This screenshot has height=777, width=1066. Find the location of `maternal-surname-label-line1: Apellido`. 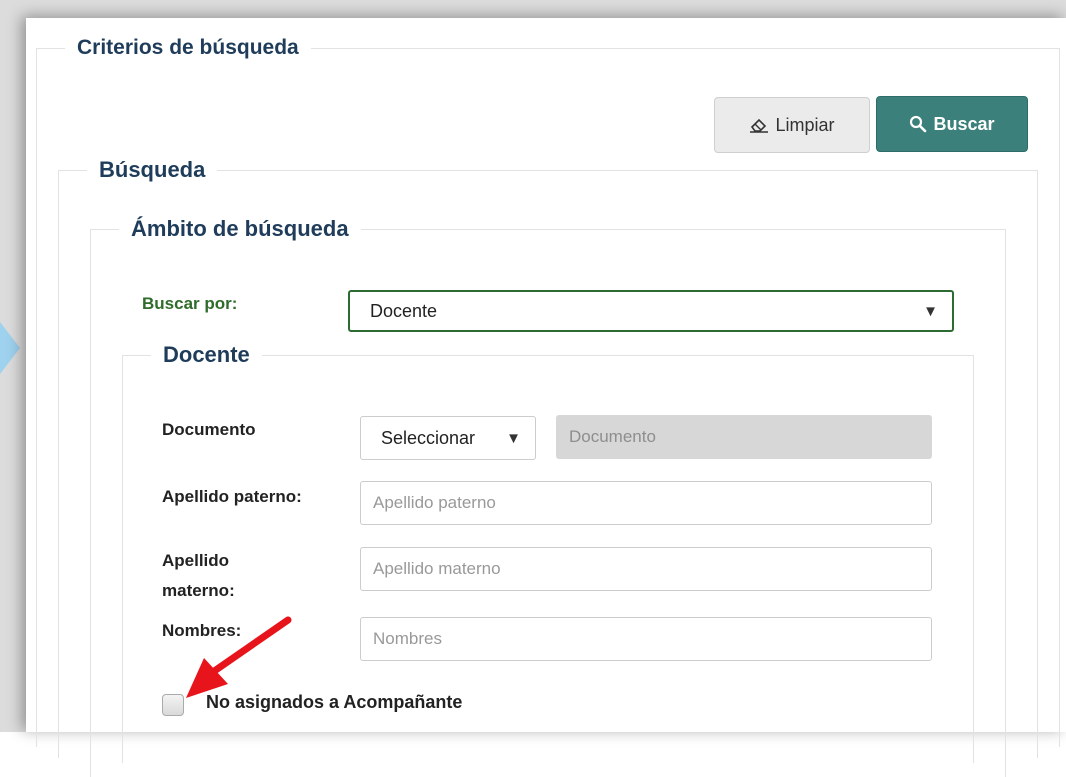

maternal-surname-label-line1: Apellido is located at coordinates (196, 560).